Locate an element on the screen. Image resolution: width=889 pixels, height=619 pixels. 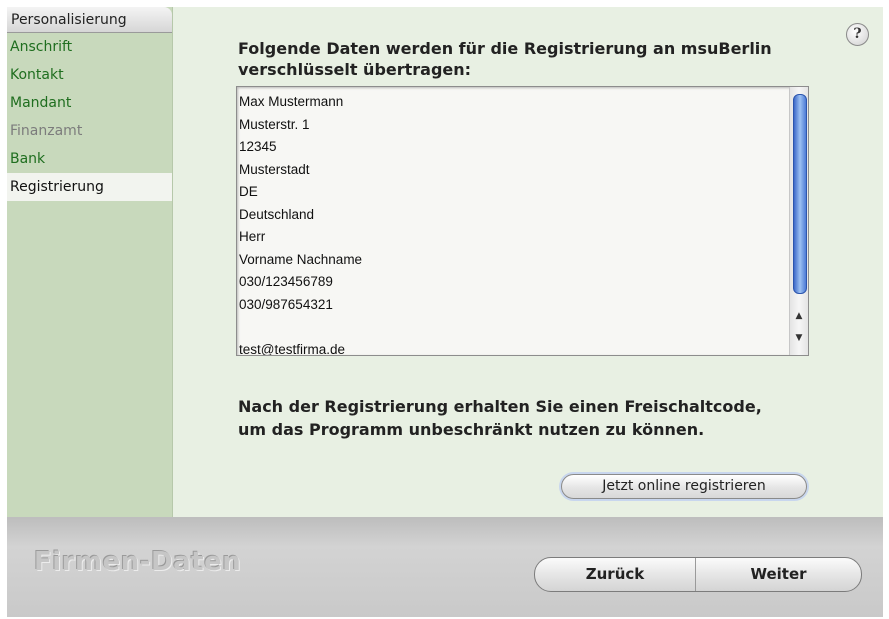
data-line: Musterstr. 1 is located at coordinates (274, 124).